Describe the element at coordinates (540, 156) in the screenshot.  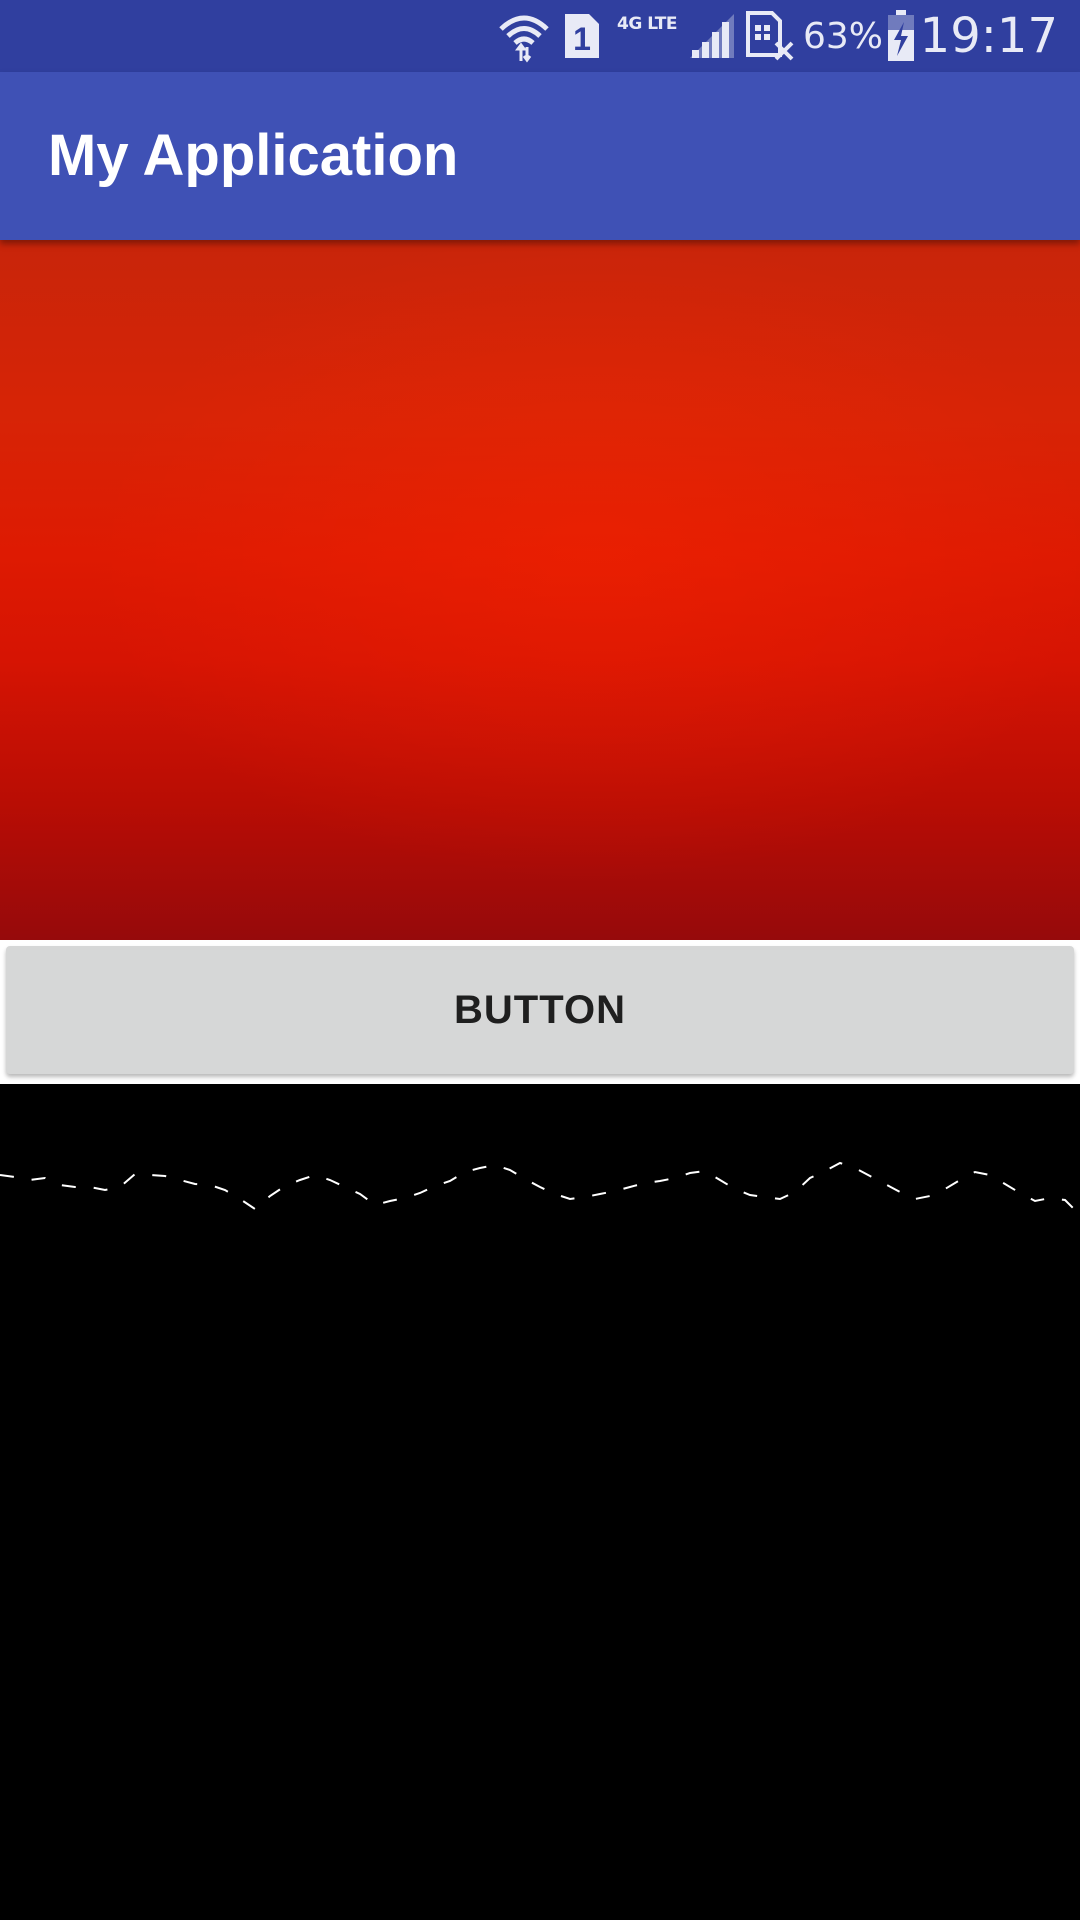
I see `app-bar: My Application` at that location.